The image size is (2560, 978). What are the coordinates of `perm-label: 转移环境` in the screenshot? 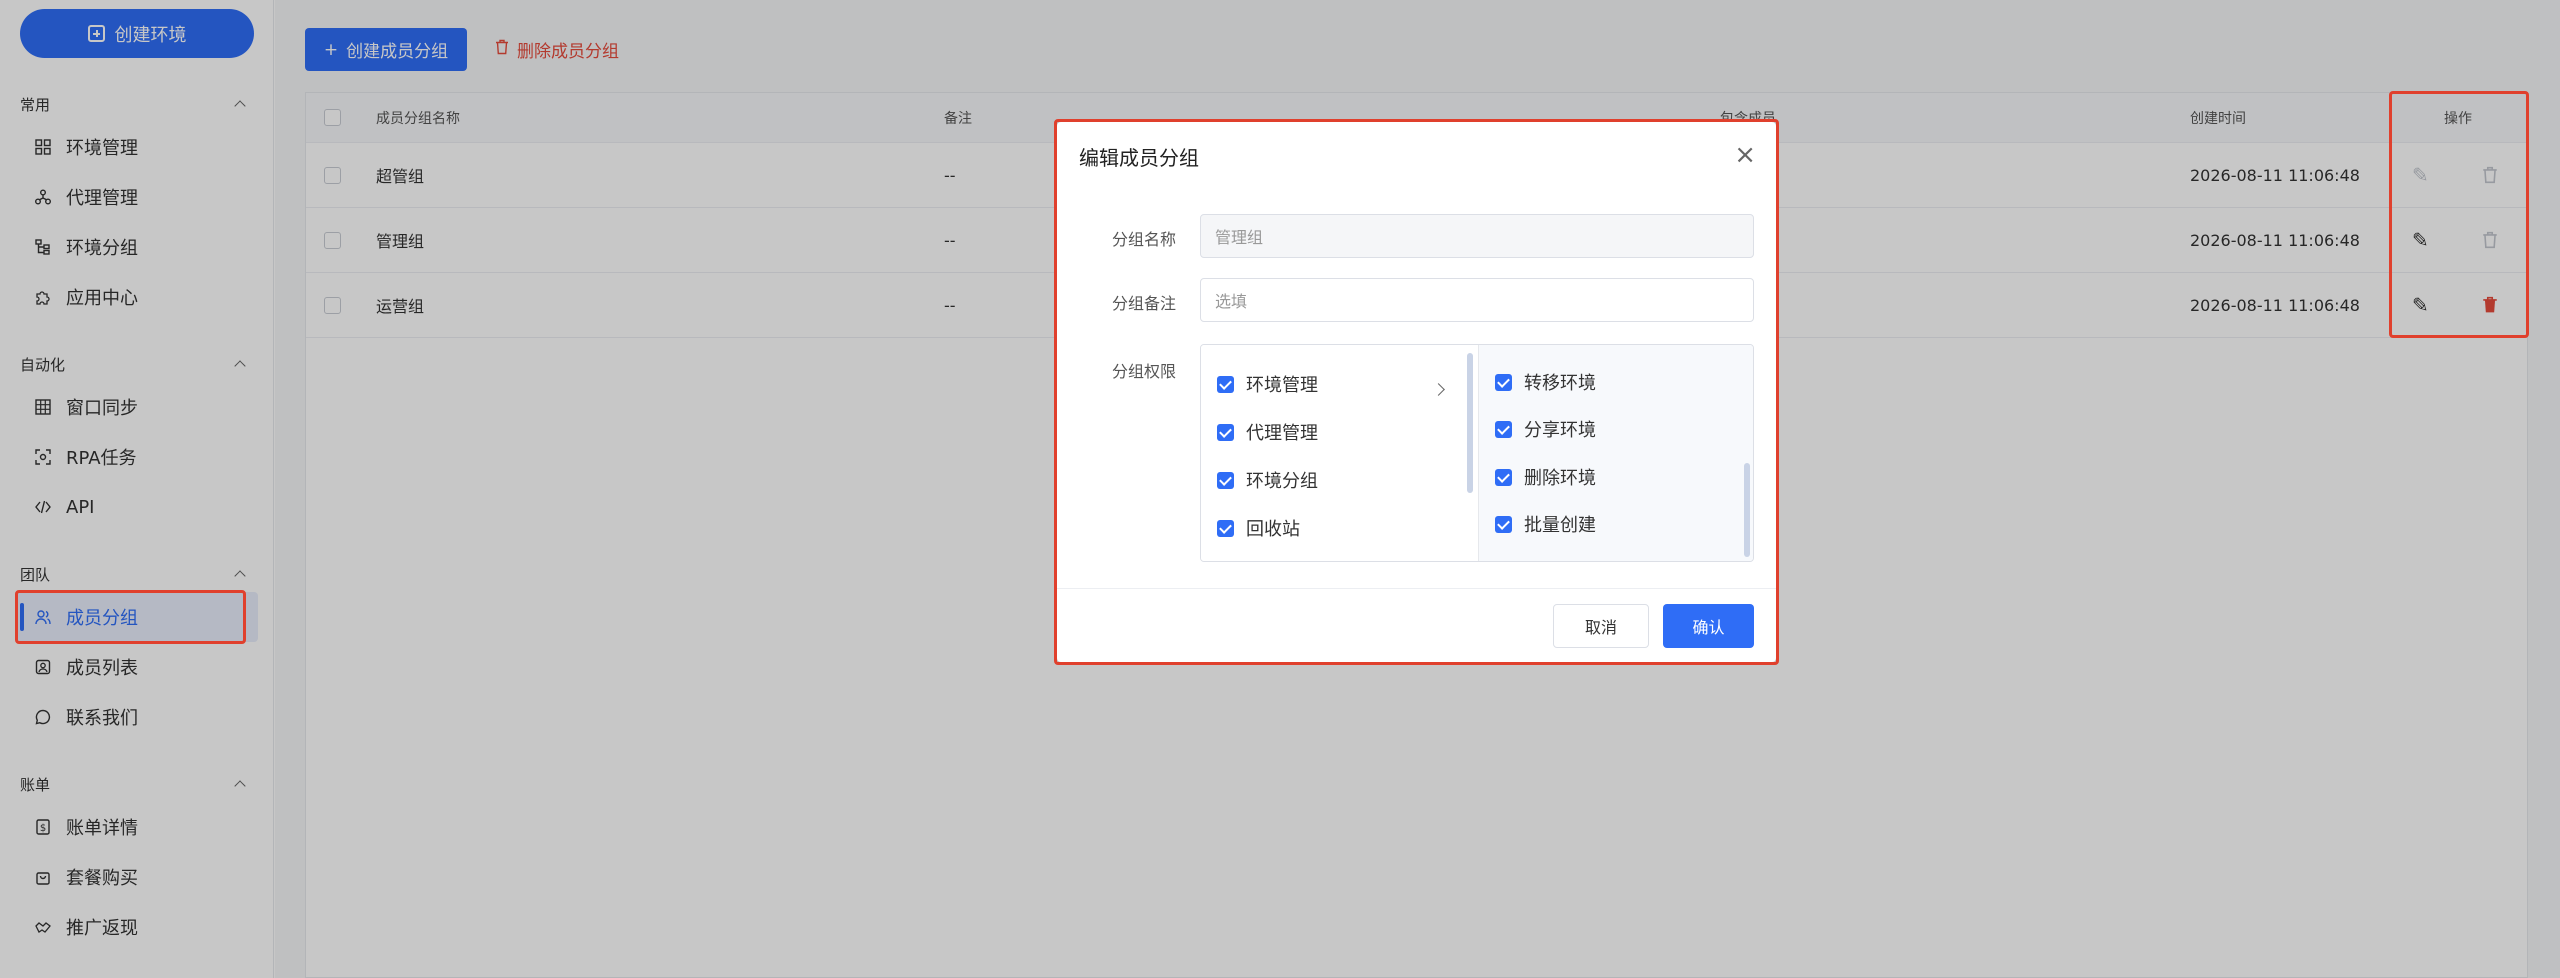 It's located at (1560, 383).